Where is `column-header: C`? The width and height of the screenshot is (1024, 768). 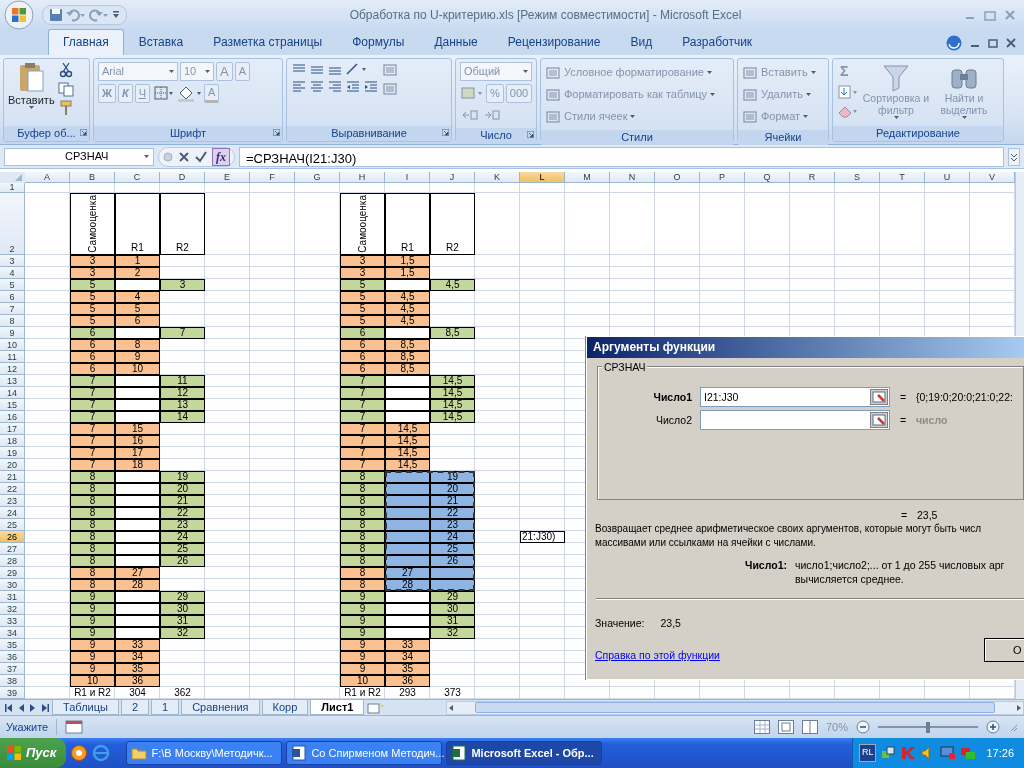 column-header: C is located at coordinates (137, 177).